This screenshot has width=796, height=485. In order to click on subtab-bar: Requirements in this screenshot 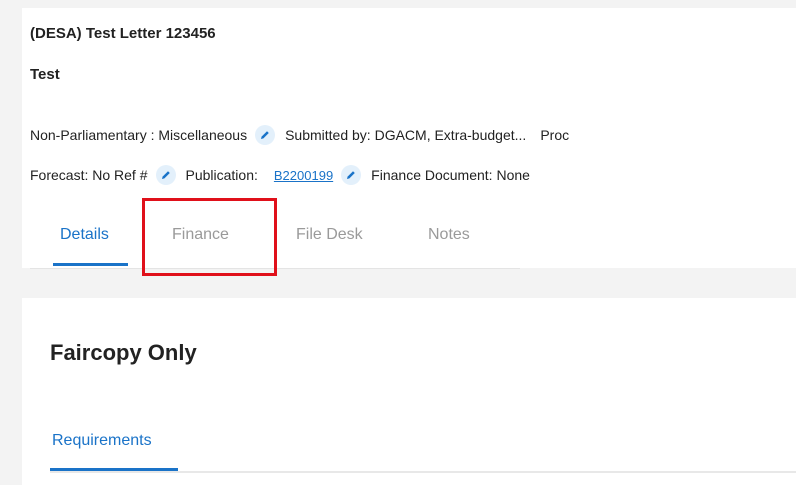, I will do `click(423, 449)`.